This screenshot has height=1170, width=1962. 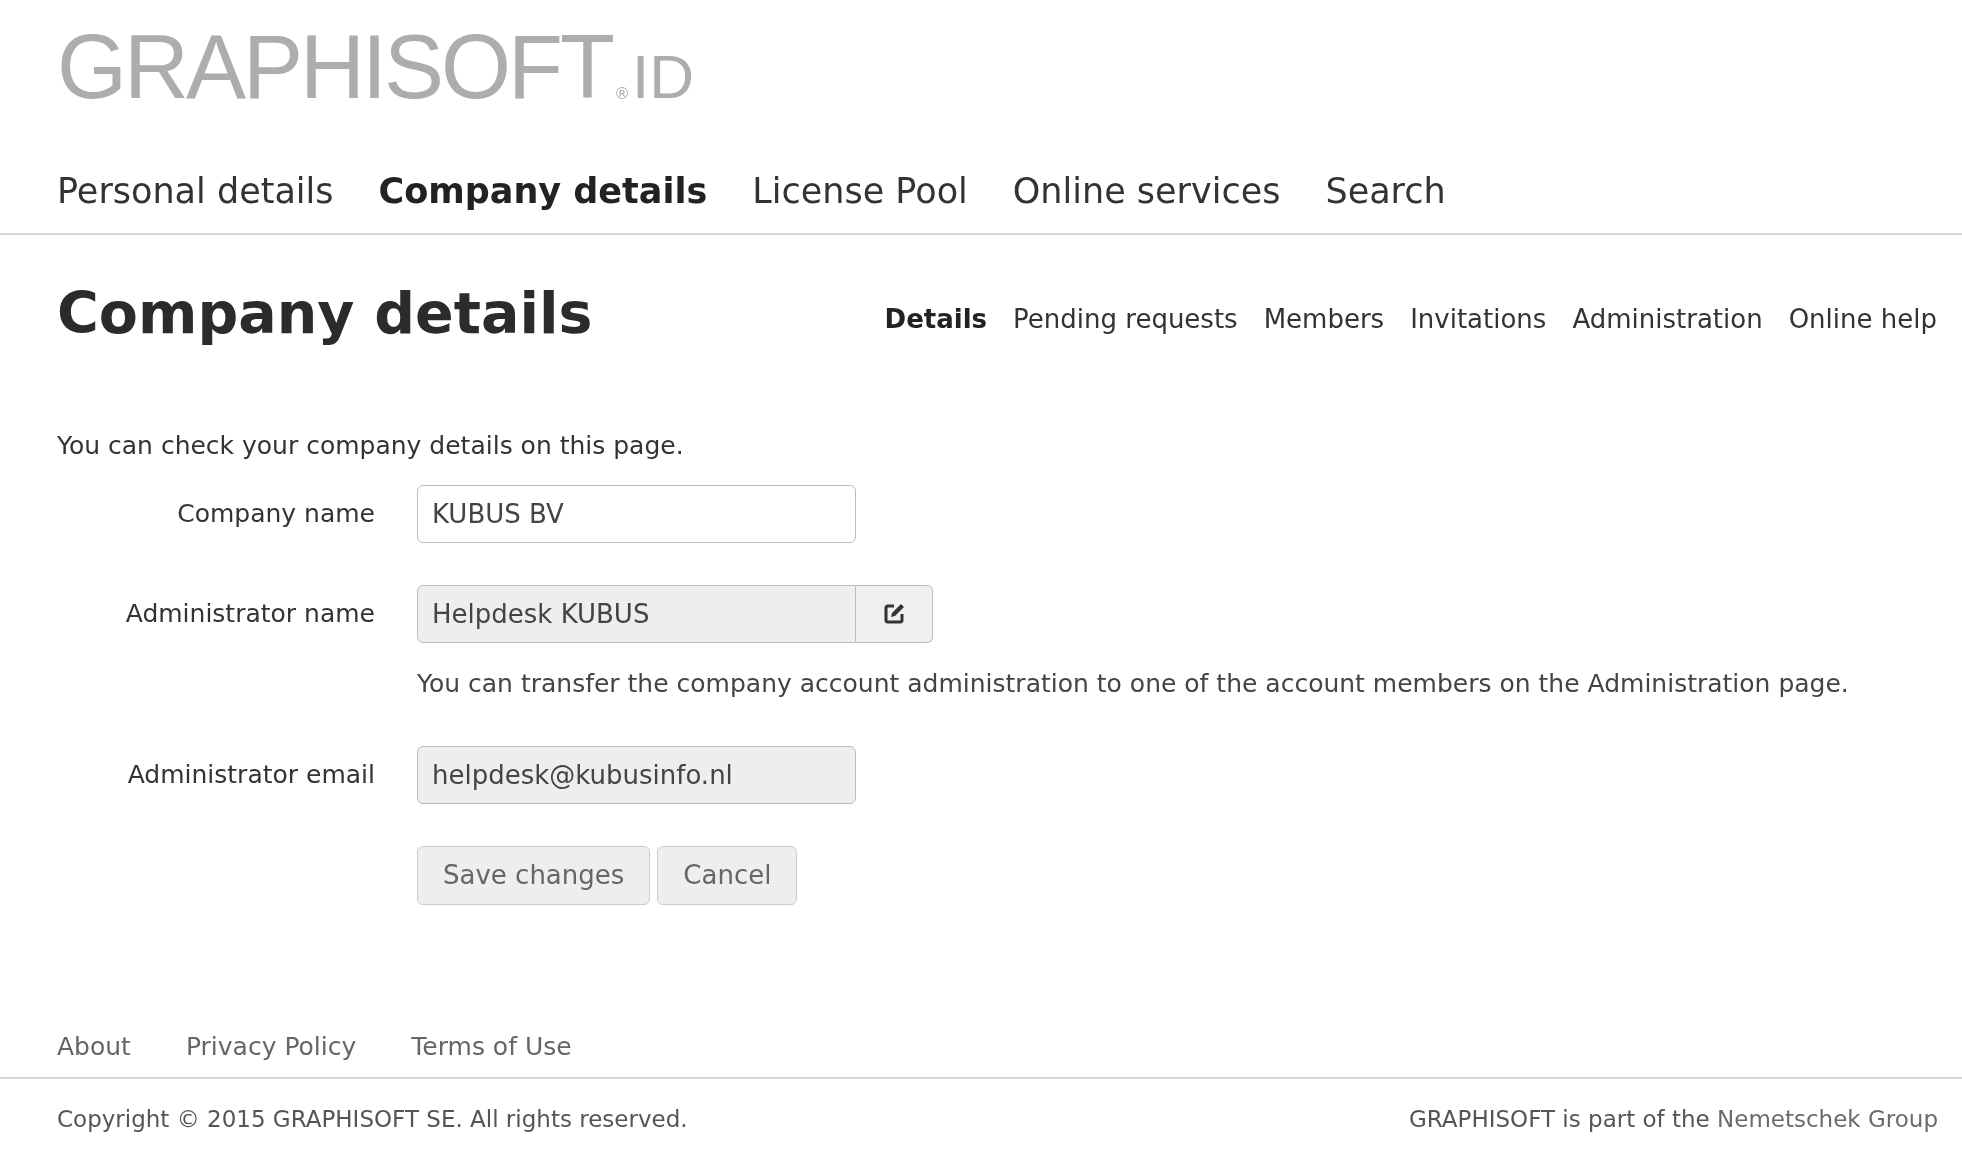 I want to click on sub-nav-tab: Online help, so click(x=1862, y=319).